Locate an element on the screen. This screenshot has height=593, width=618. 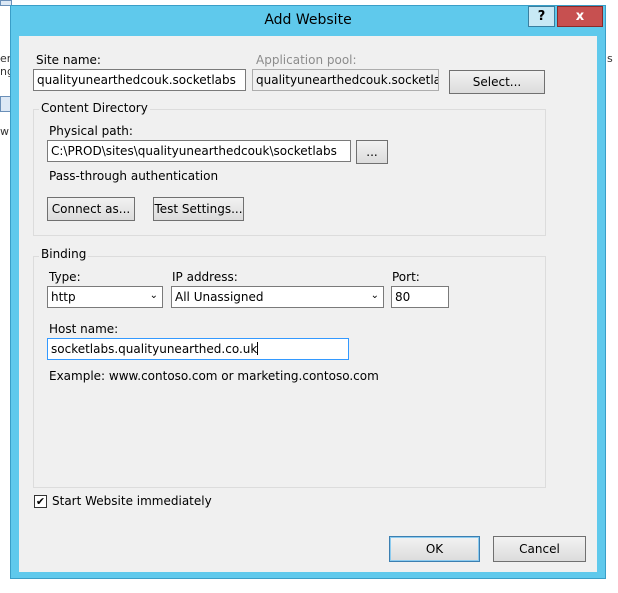
ip-address-select: All Unassigned ⌄ is located at coordinates (277, 297).